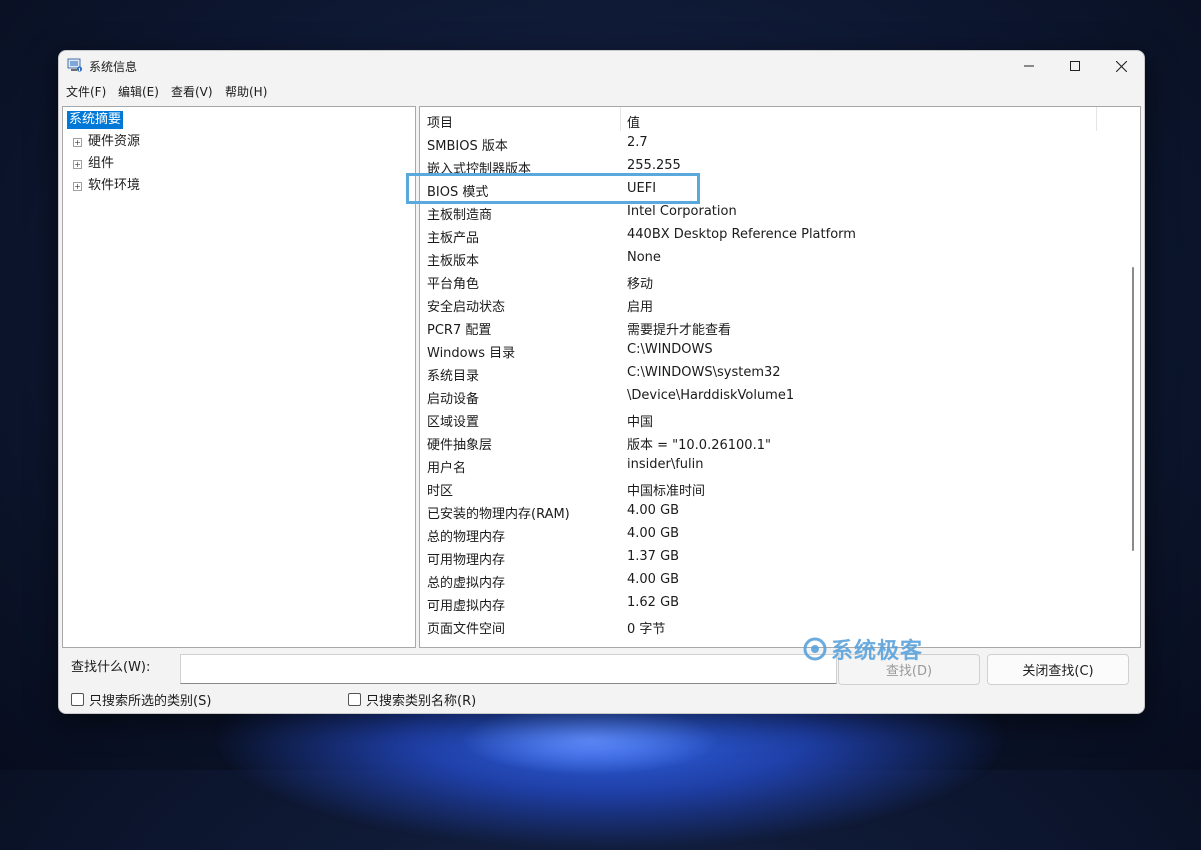  I want to click on row-item-value: 1.37 GB, so click(653, 556).